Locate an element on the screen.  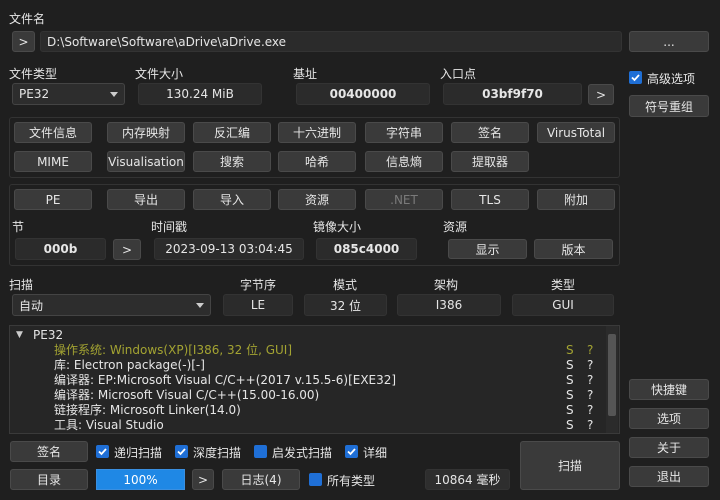
exit-button: 退出 is located at coordinates (669, 476).